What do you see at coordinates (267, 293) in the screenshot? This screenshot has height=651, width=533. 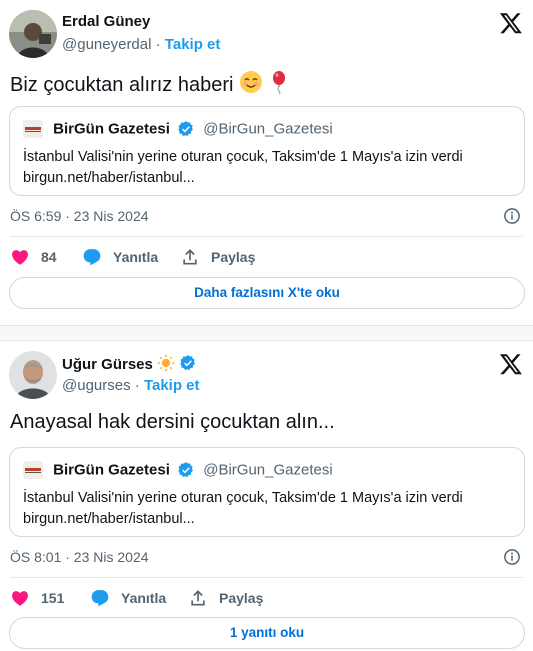 I see `read-more-button: Daha fazlasını X'te oku` at bounding box center [267, 293].